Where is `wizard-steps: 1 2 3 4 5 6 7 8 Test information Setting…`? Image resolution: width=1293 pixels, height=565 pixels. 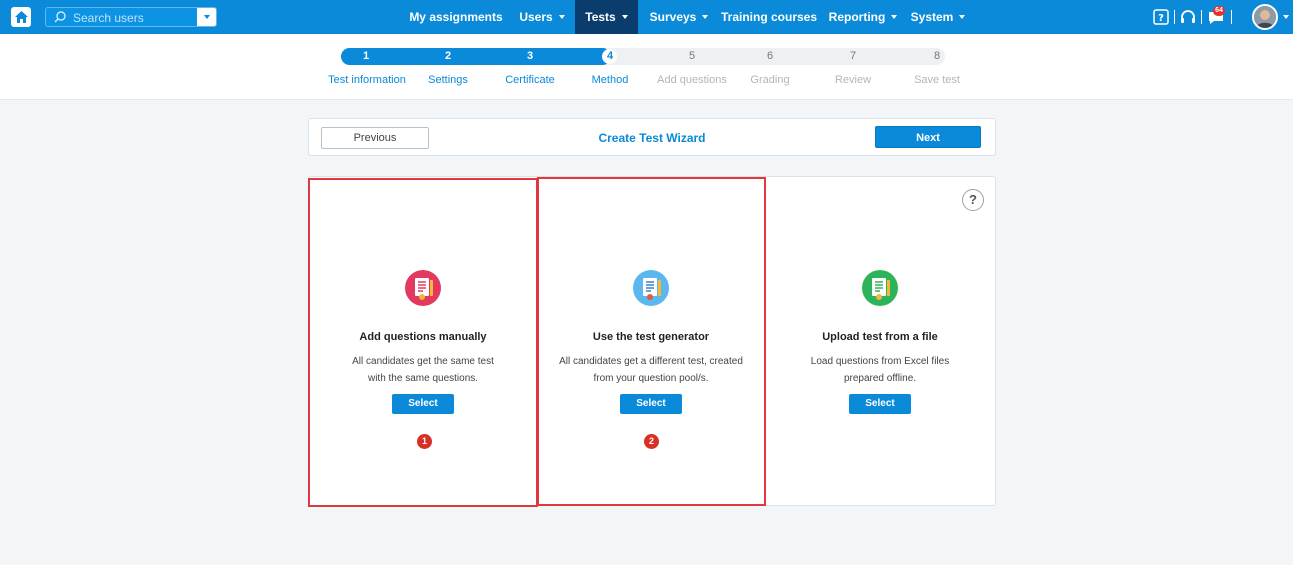 wizard-steps: 1 2 3 4 5 6 7 8 Test information Setting… is located at coordinates (646, 67).